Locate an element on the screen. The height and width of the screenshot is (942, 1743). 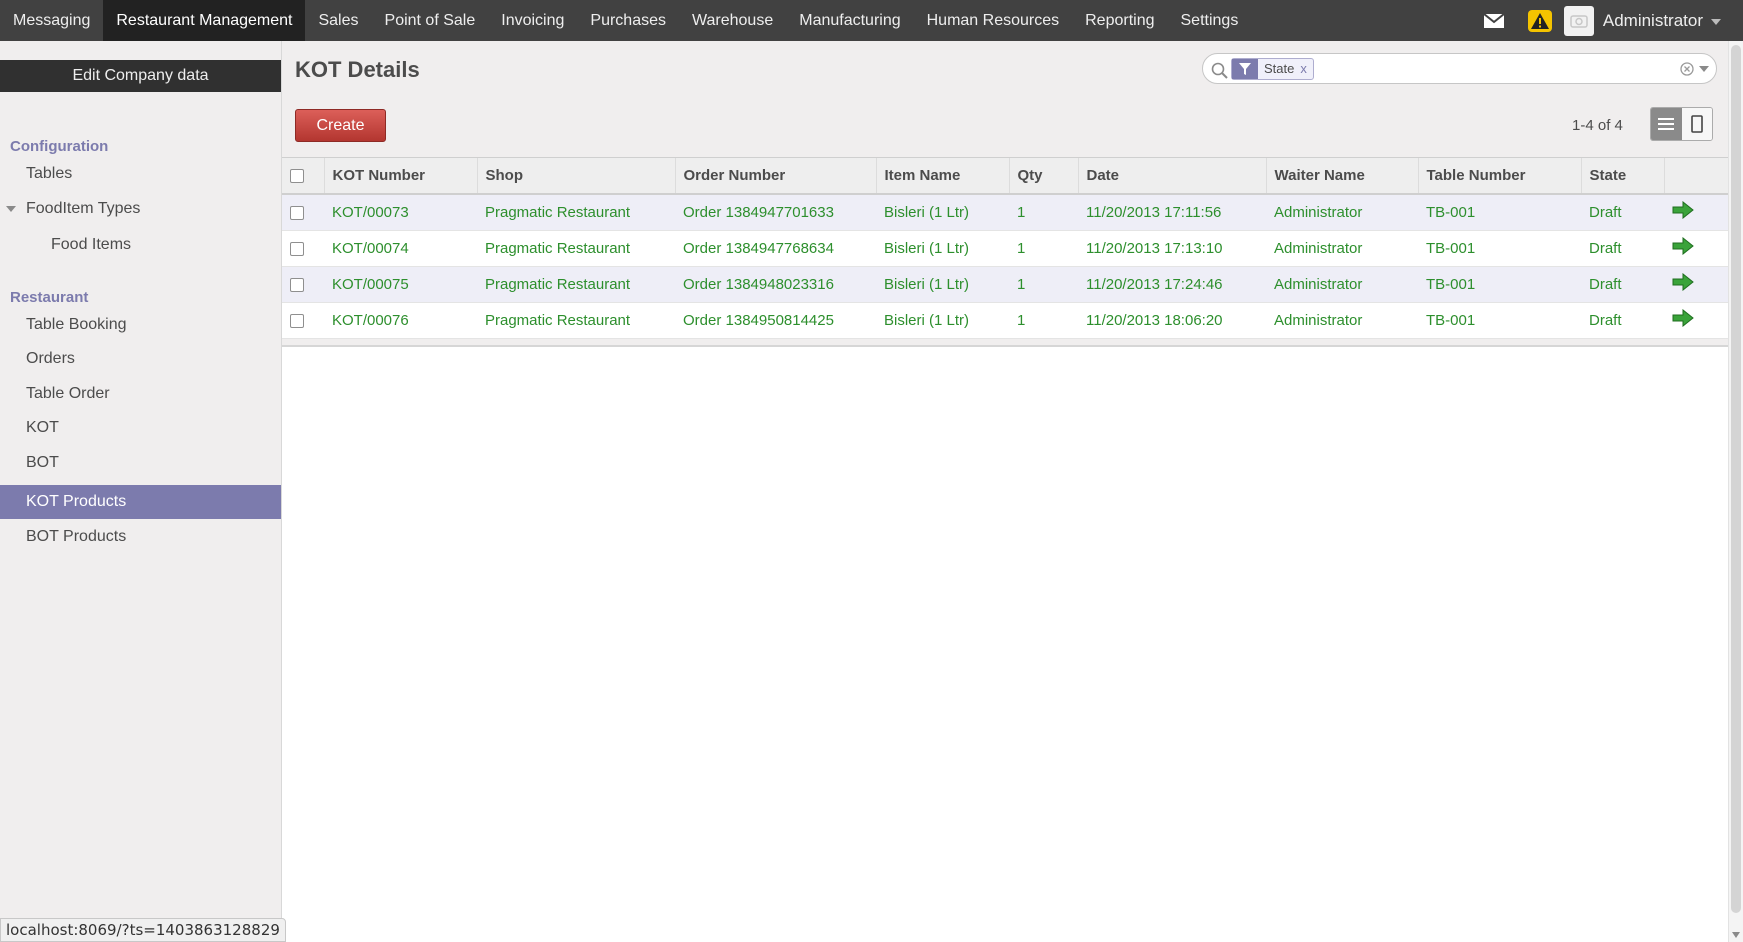
sidebar-item-bot: BOT is located at coordinates (140, 463).